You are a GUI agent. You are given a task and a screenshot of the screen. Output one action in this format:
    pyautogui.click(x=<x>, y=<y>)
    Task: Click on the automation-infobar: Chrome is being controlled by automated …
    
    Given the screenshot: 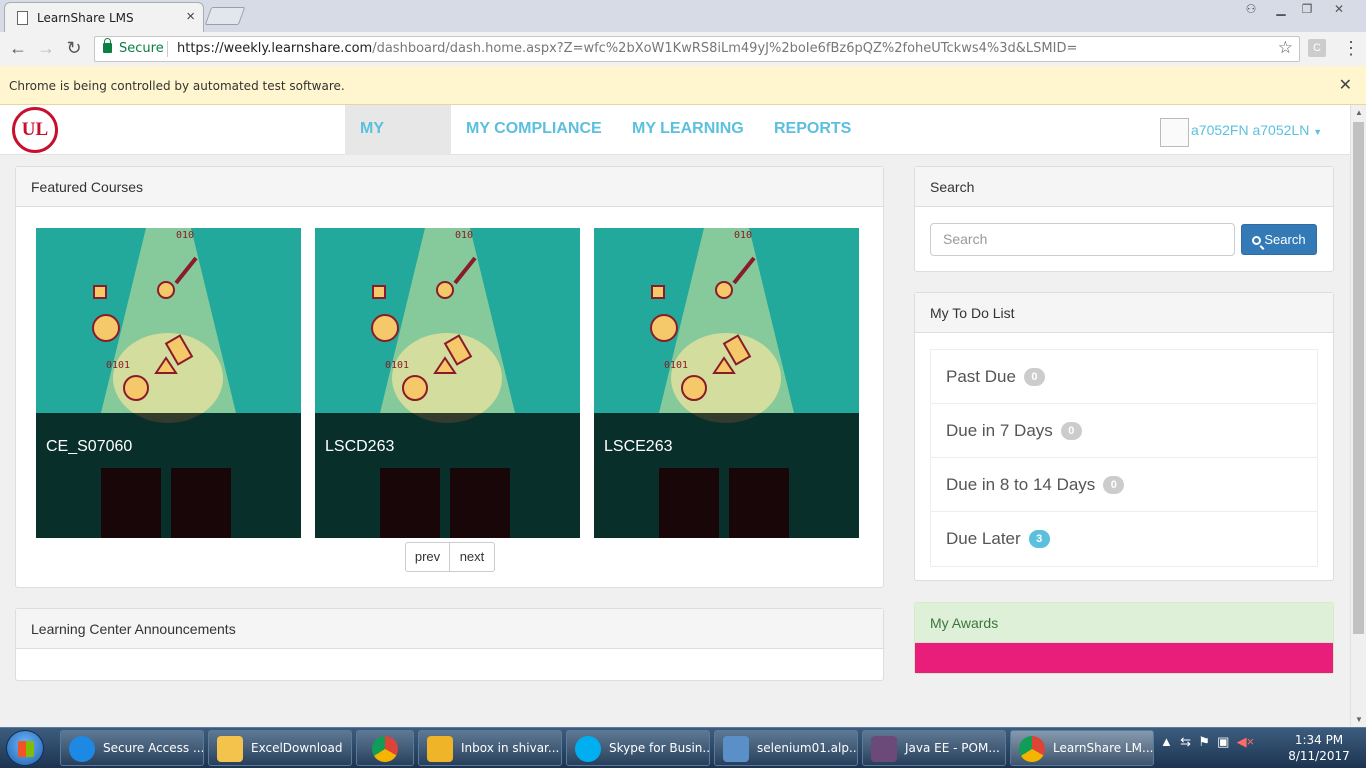 What is the action you would take?
    pyautogui.click(x=683, y=85)
    